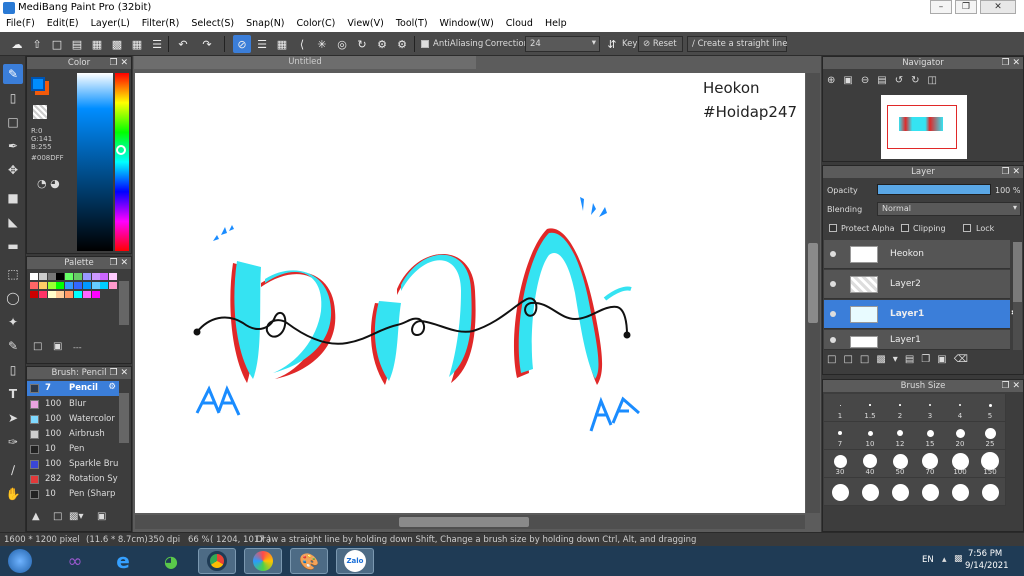  I want to click on document-tab: Untitled, so click(305, 62).